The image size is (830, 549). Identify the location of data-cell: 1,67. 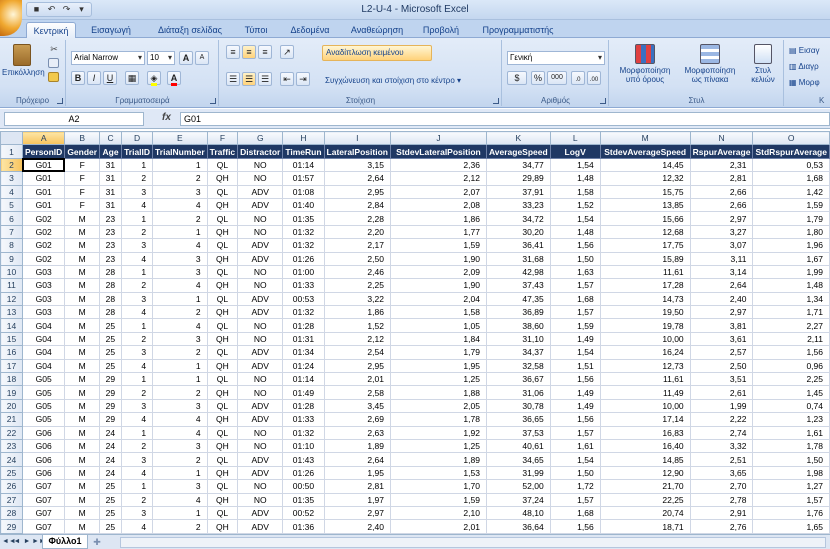
(791, 258).